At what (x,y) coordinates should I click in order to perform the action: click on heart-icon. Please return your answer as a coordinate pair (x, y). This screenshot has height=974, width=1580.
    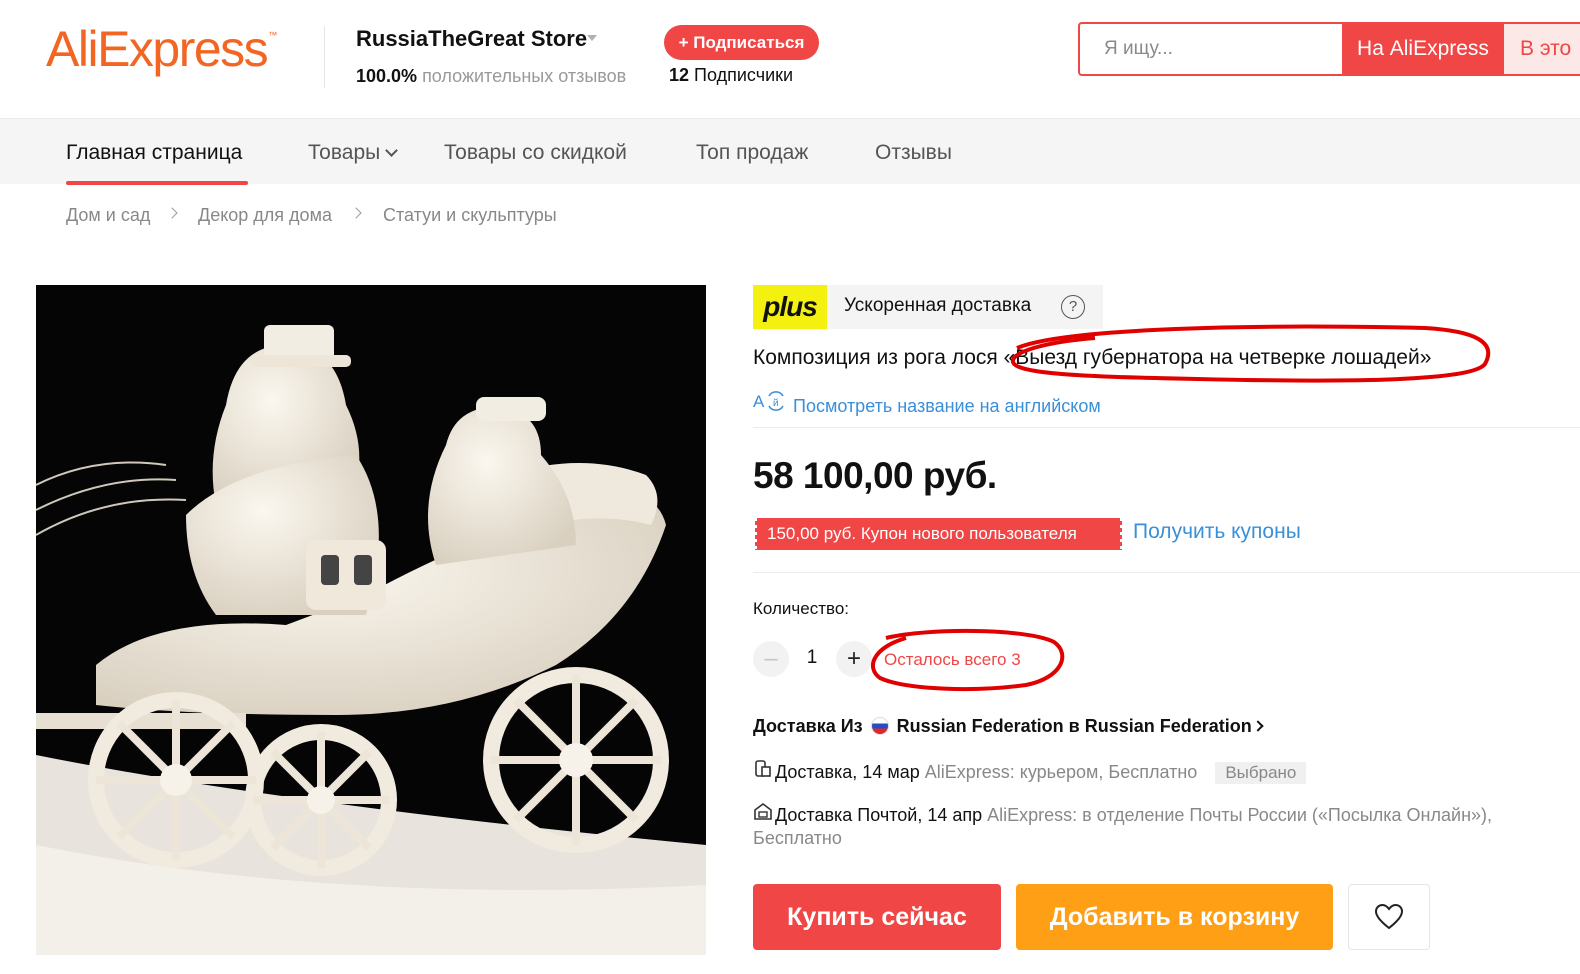
    Looking at the image, I should click on (1389, 916).